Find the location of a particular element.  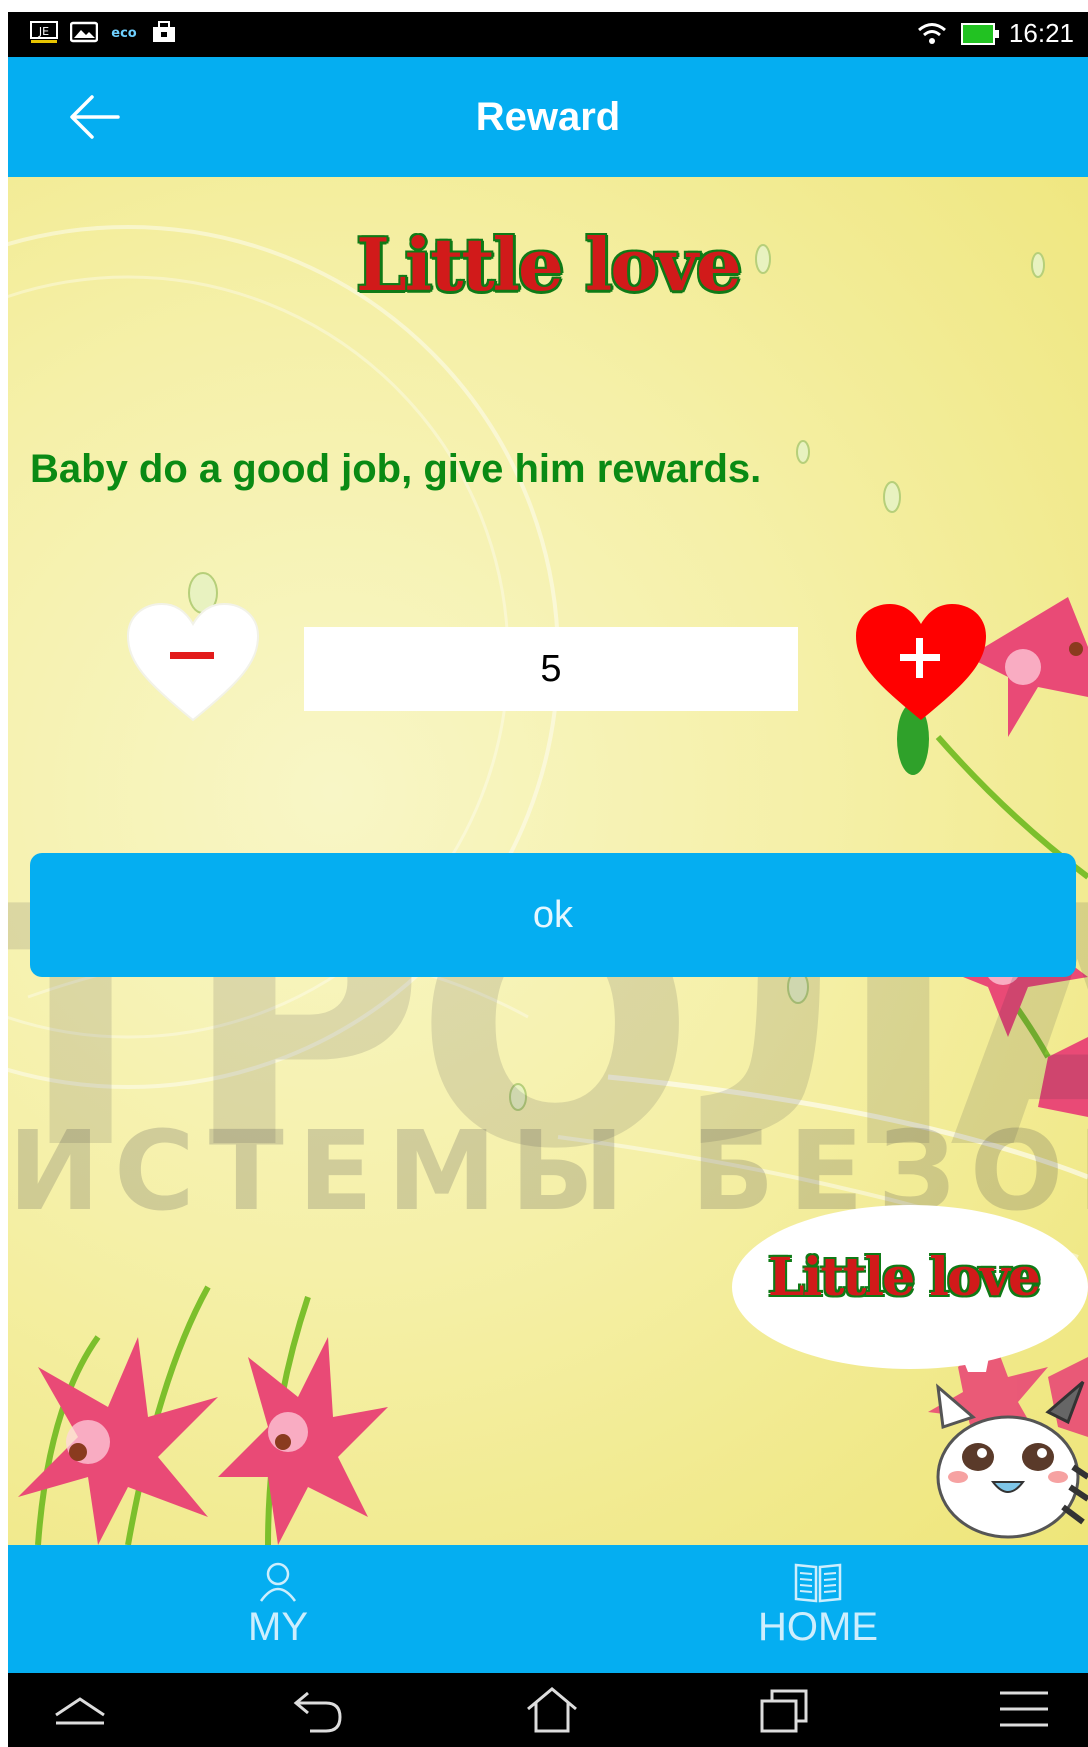

app-bar: Reward is located at coordinates (548, 117).